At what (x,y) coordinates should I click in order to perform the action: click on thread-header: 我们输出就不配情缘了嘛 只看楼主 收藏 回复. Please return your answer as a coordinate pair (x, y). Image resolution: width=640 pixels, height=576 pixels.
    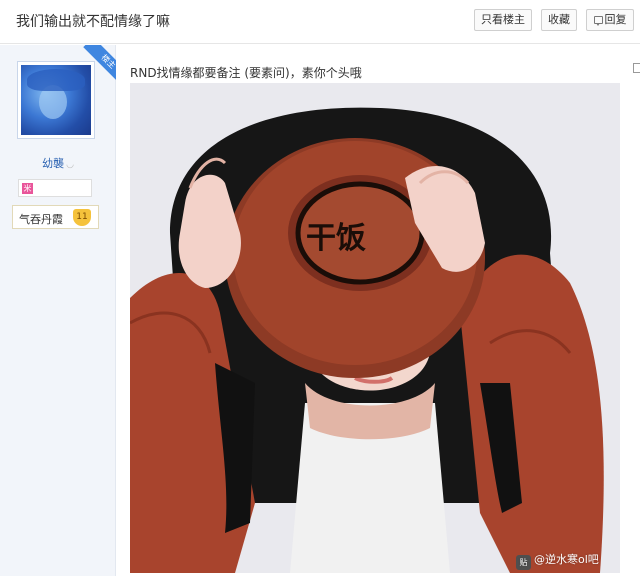
    Looking at the image, I should click on (320, 22).